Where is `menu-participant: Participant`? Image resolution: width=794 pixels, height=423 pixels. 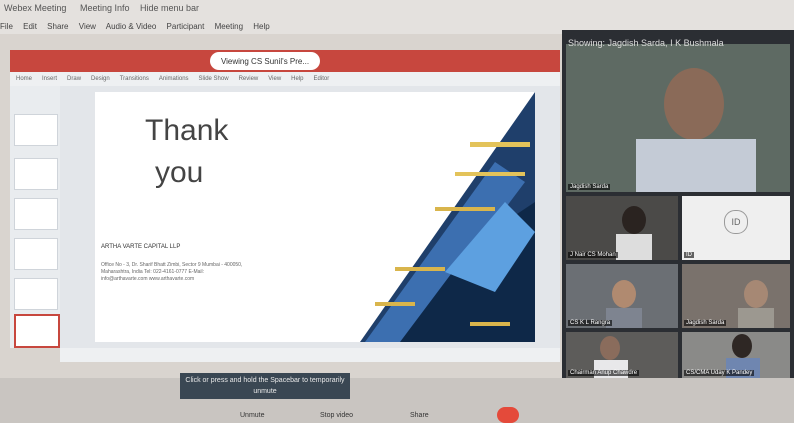 menu-participant: Participant is located at coordinates (186, 26).